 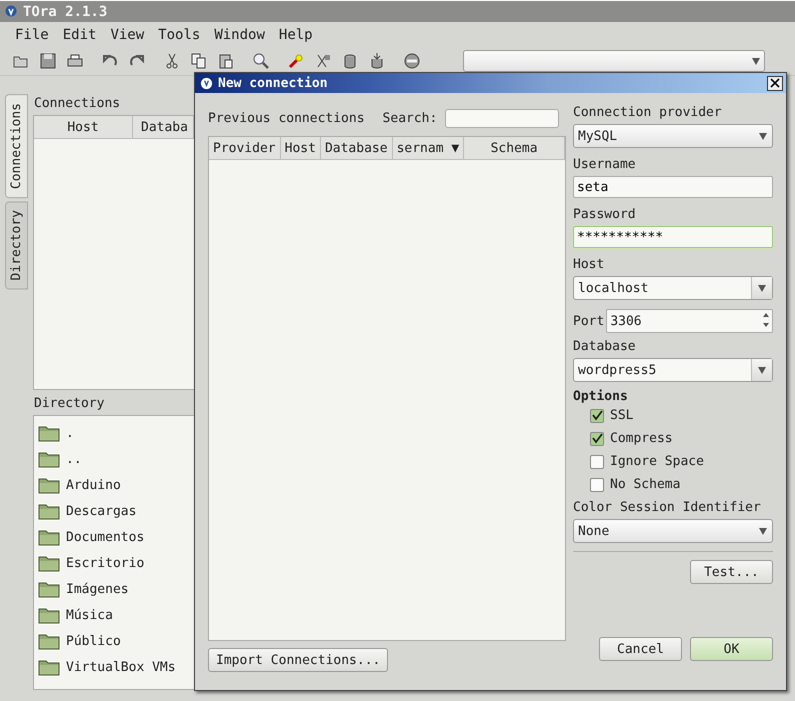 I want to click on column-header: Databa, so click(x=163, y=127).